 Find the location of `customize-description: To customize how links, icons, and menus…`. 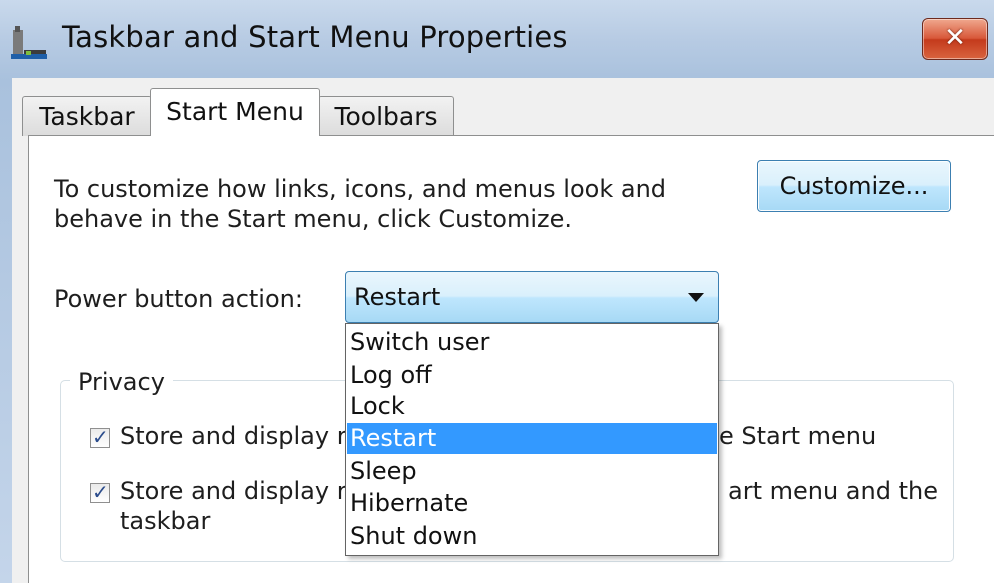

customize-description: To customize how links, icons, and menus… is located at coordinates (374, 204).